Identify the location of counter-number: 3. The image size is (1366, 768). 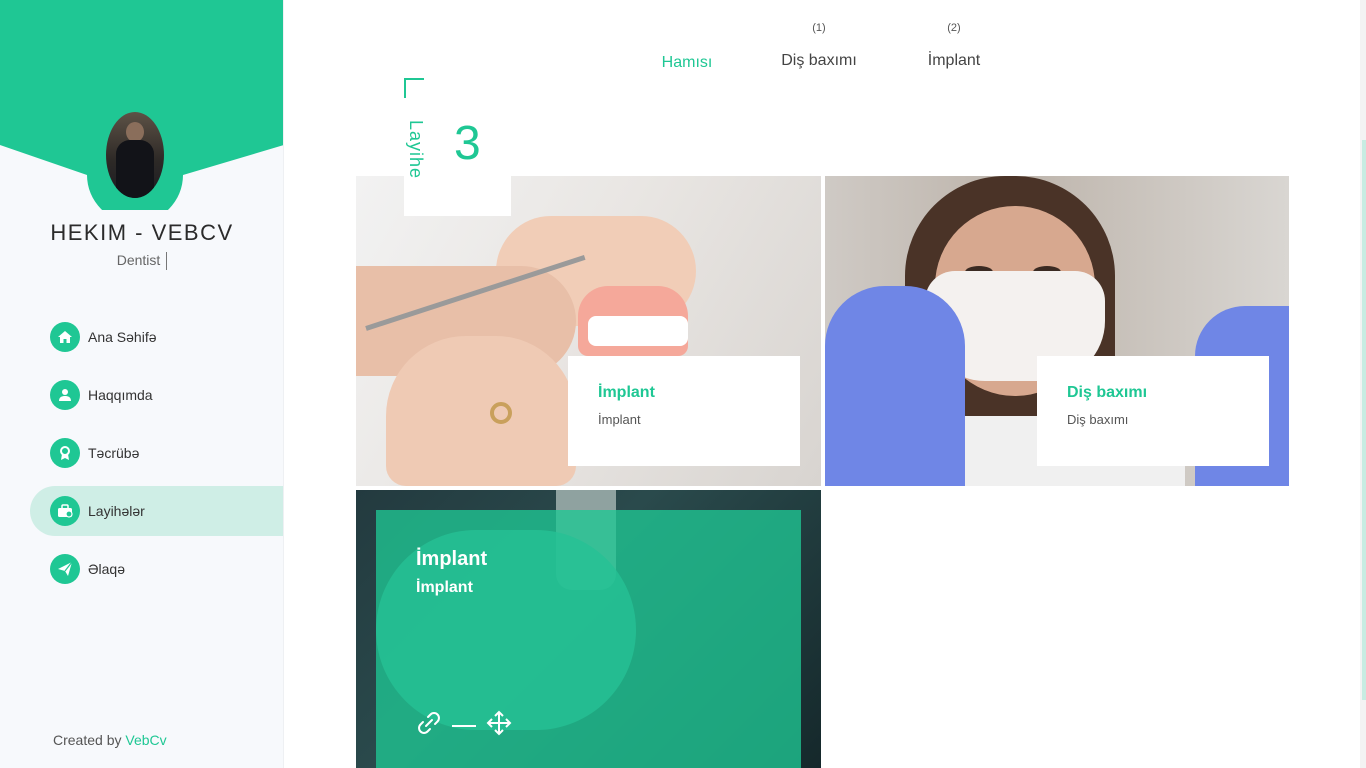
(467, 143).